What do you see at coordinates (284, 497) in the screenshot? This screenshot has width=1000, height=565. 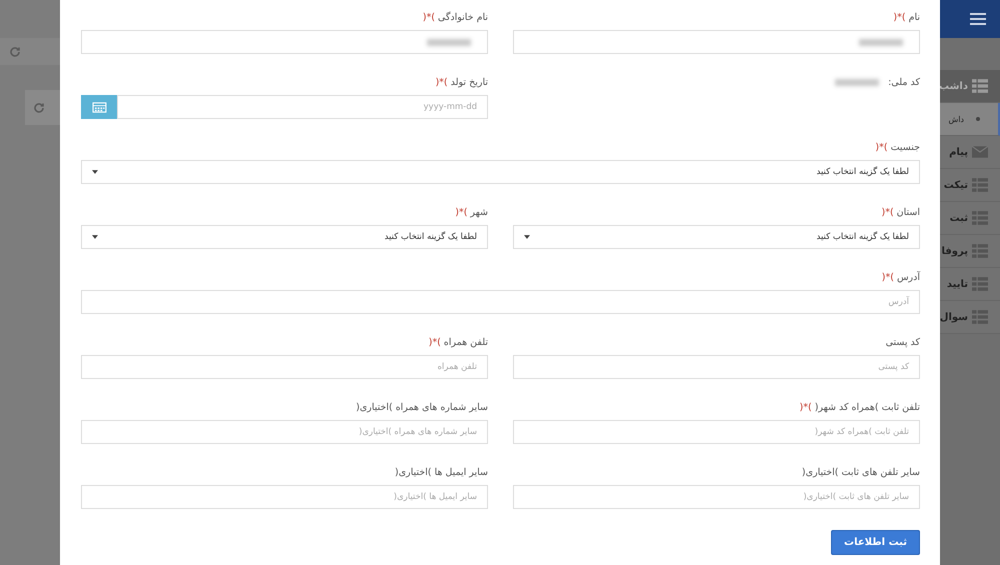 I see `input-field: سایر ایمیل ها )اختیاری(` at bounding box center [284, 497].